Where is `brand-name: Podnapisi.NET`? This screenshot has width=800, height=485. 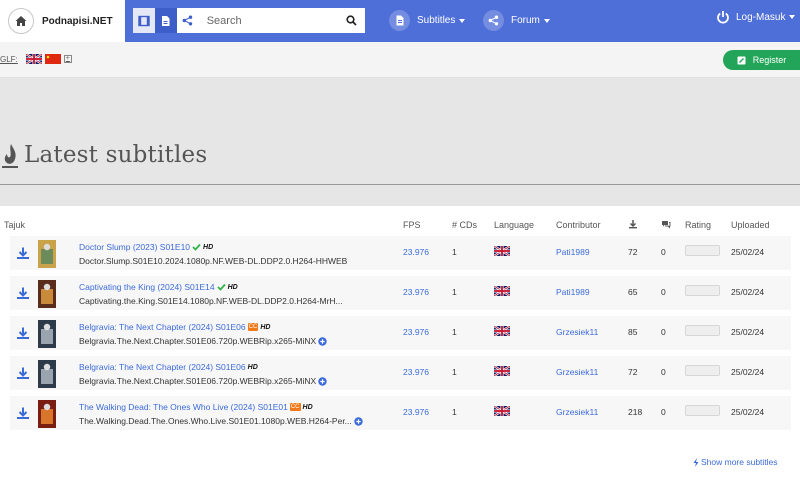 brand-name: Podnapisi.NET is located at coordinates (77, 21).